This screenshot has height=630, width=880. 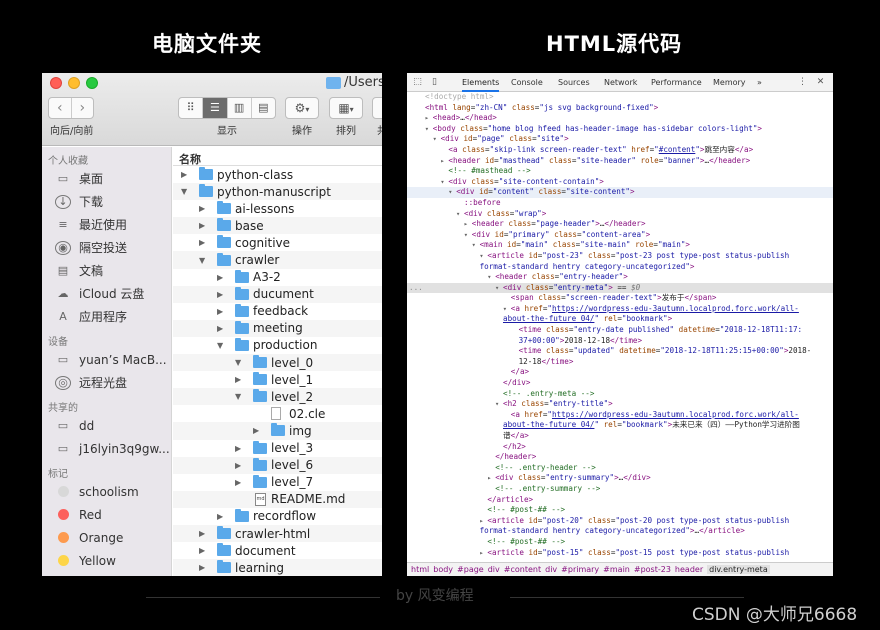 What do you see at coordinates (620, 500) in the screenshot?
I see `dom-node-line: </article>` at bounding box center [620, 500].